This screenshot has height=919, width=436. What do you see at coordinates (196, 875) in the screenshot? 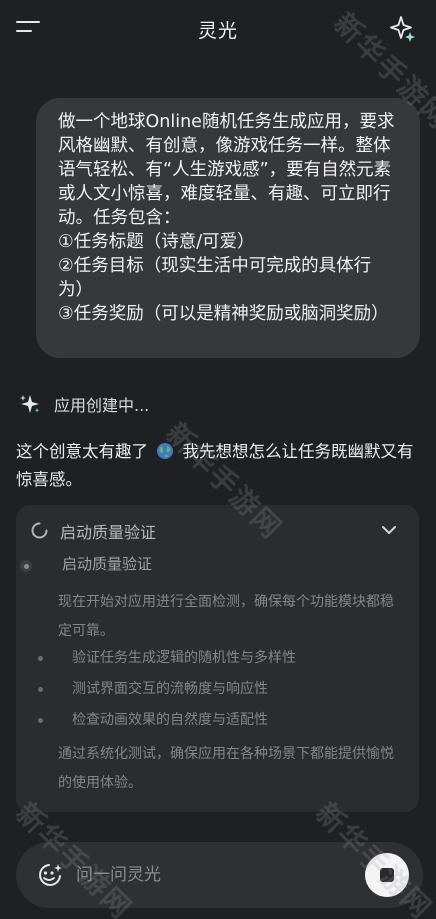
I see `message-input` at bounding box center [196, 875].